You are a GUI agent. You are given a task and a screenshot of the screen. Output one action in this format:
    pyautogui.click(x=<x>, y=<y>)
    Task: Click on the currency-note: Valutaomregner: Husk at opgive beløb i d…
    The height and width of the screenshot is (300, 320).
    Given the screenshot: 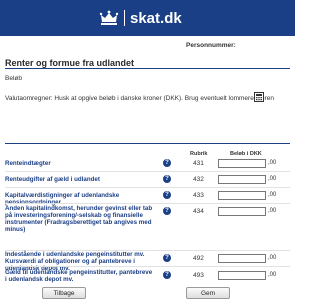 What is the action you would take?
    pyautogui.click(x=140, y=98)
    